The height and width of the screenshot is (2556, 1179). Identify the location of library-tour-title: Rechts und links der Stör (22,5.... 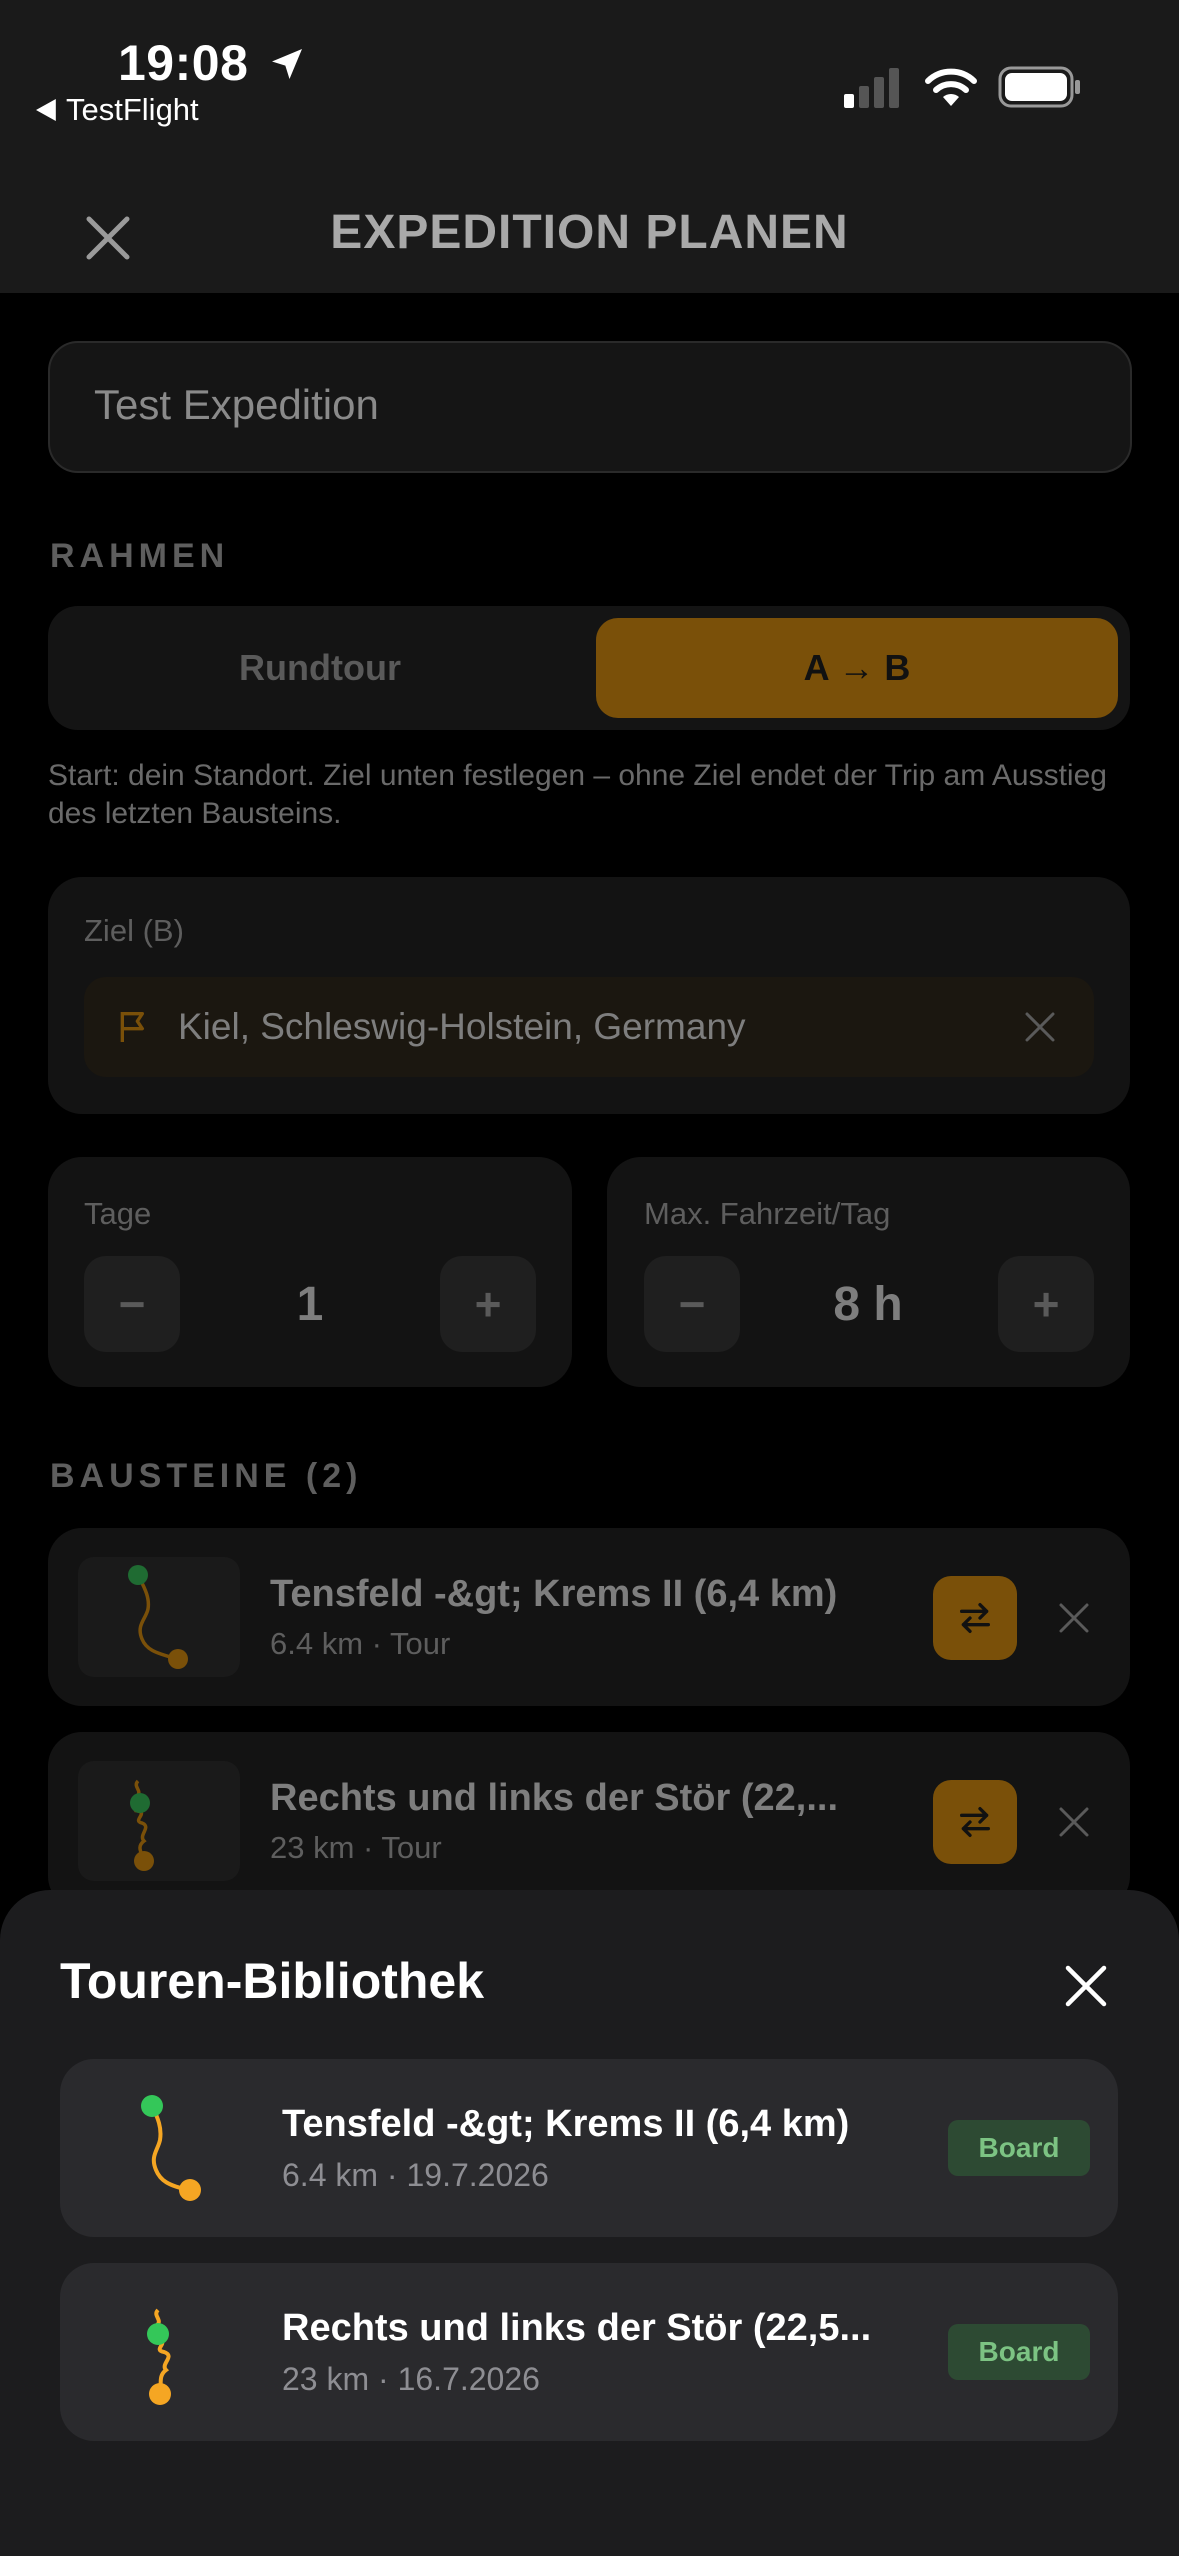
(577, 2328).